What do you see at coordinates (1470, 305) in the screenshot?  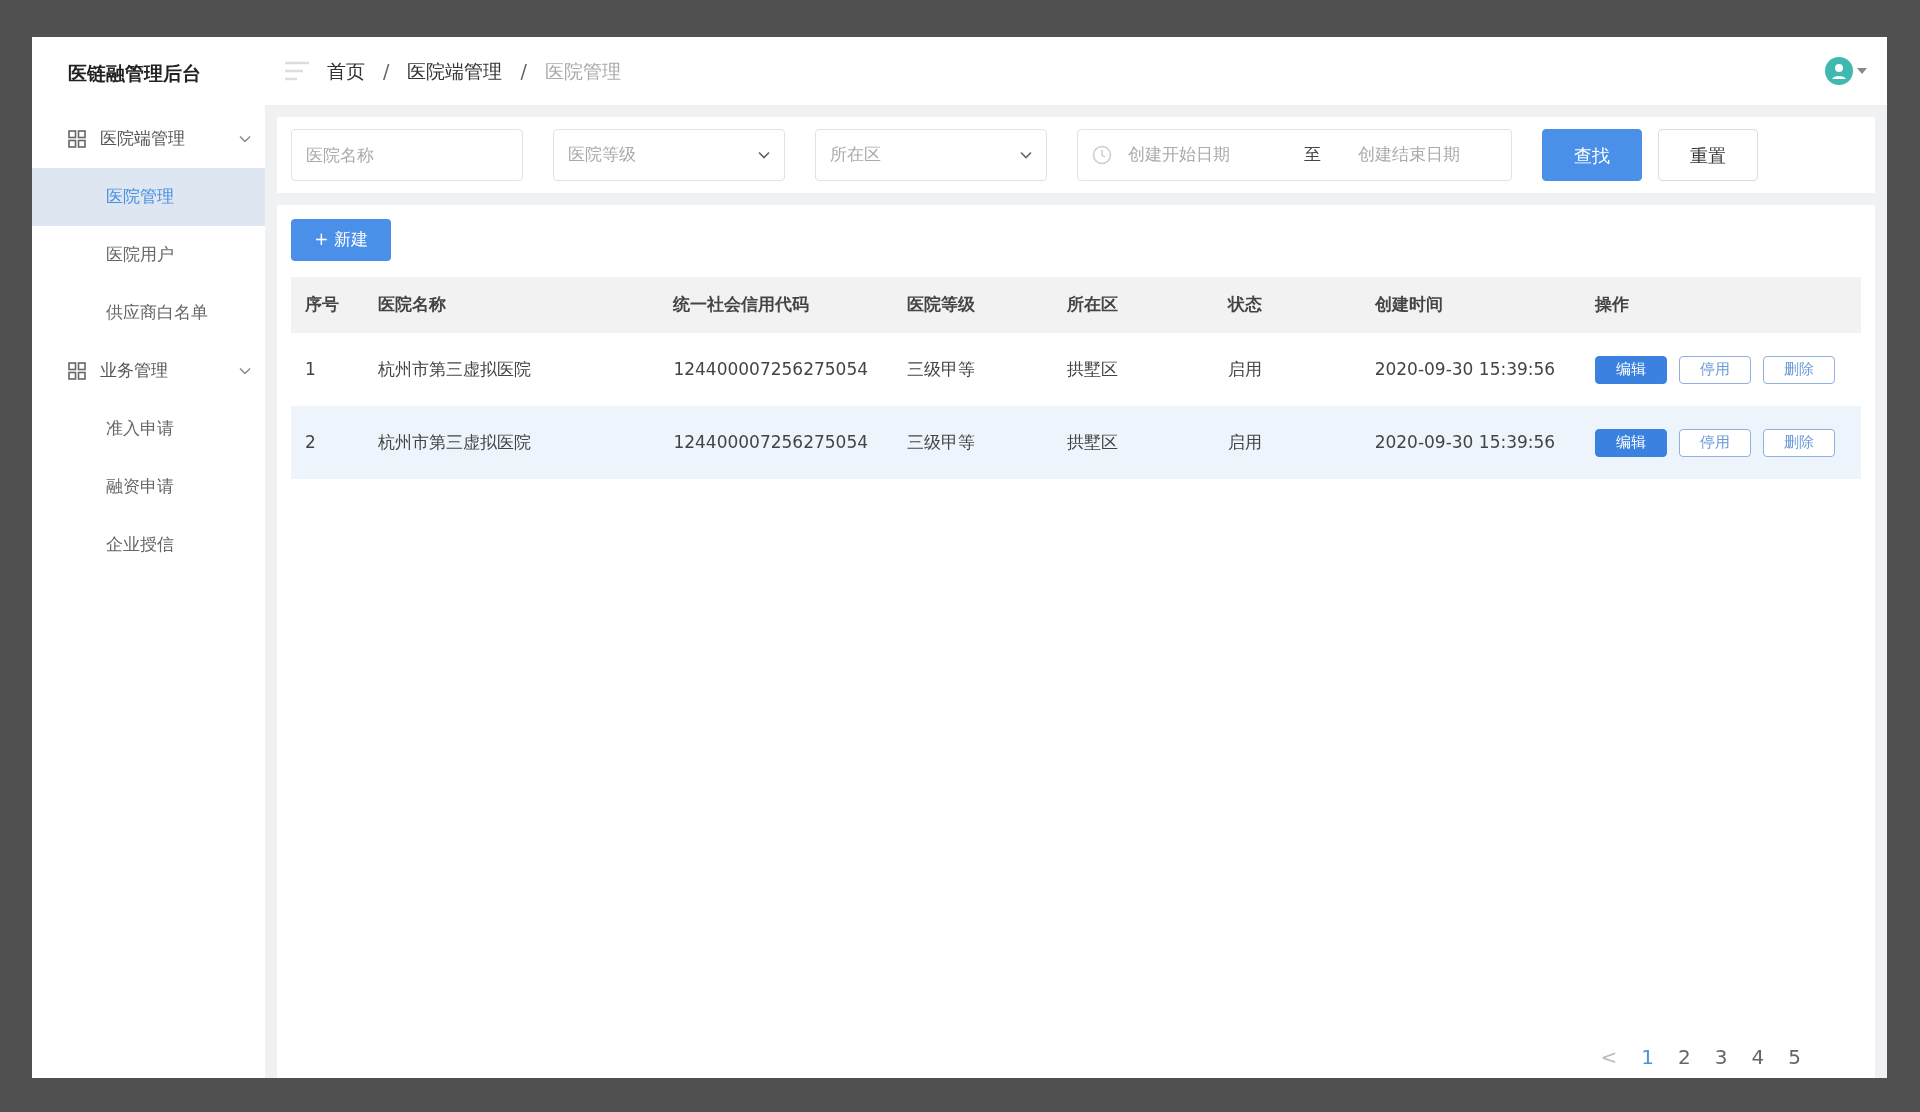 I see `column-header: 创建时间` at bounding box center [1470, 305].